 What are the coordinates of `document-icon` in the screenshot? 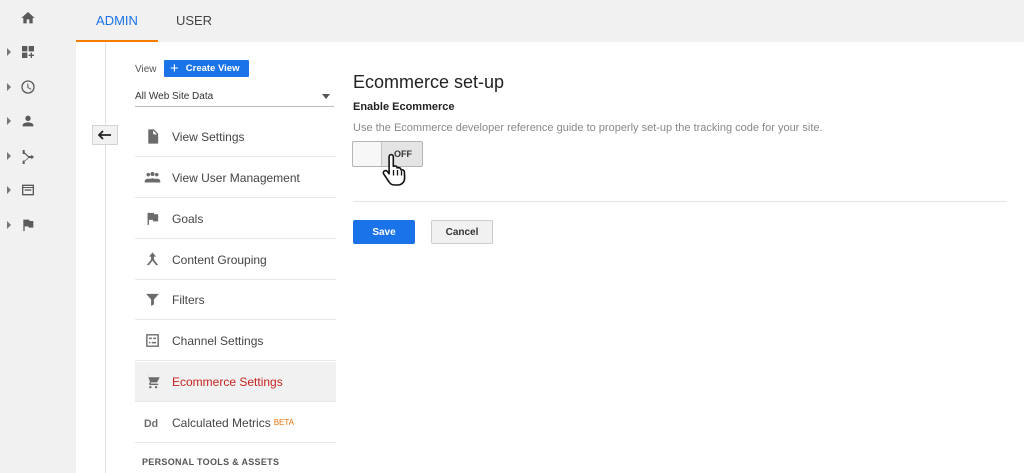 It's located at (152, 137).